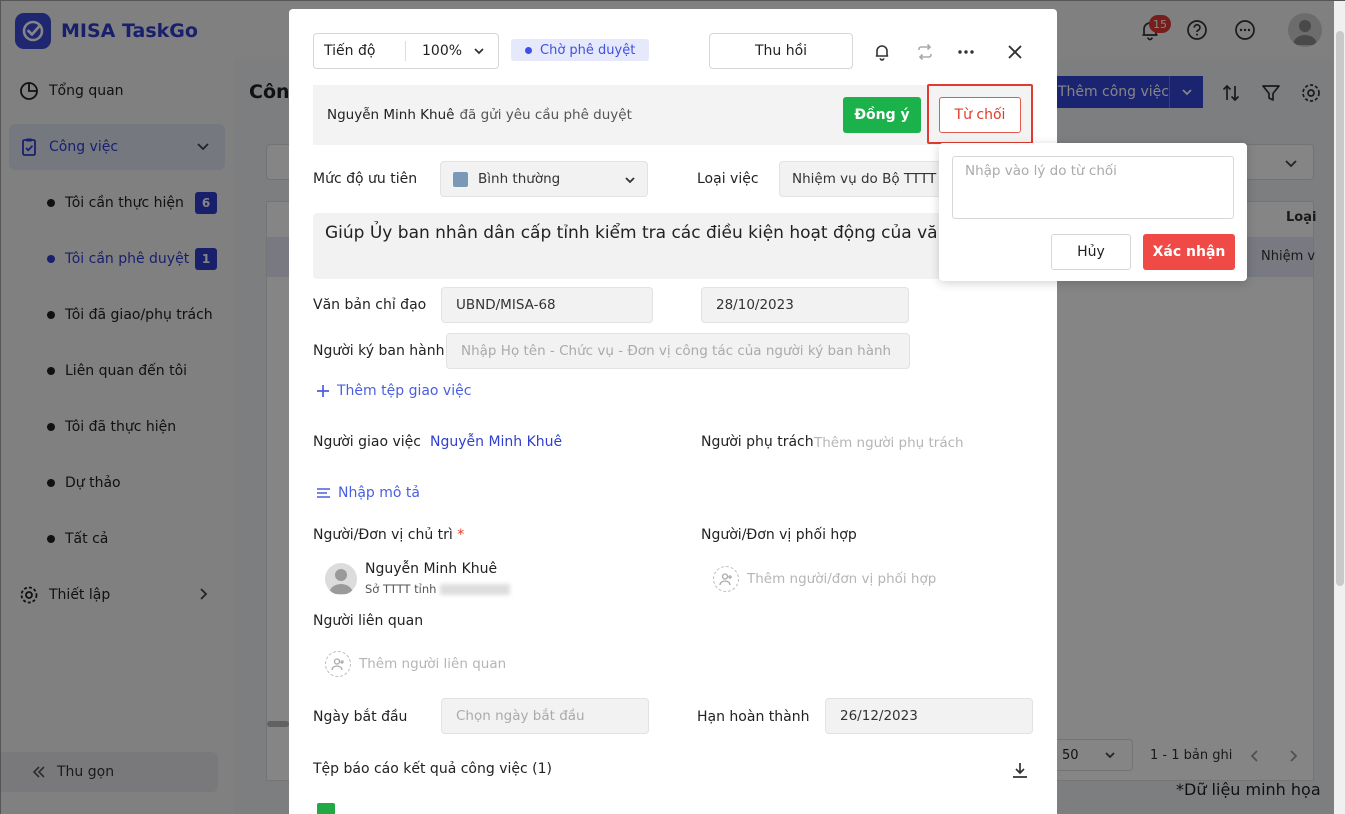 Image resolution: width=1345 pixels, height=814 pixels. Describe the element at coordinates (367, 442) in the screenshot. I see `assigner-label: Người giao việc` at that location.